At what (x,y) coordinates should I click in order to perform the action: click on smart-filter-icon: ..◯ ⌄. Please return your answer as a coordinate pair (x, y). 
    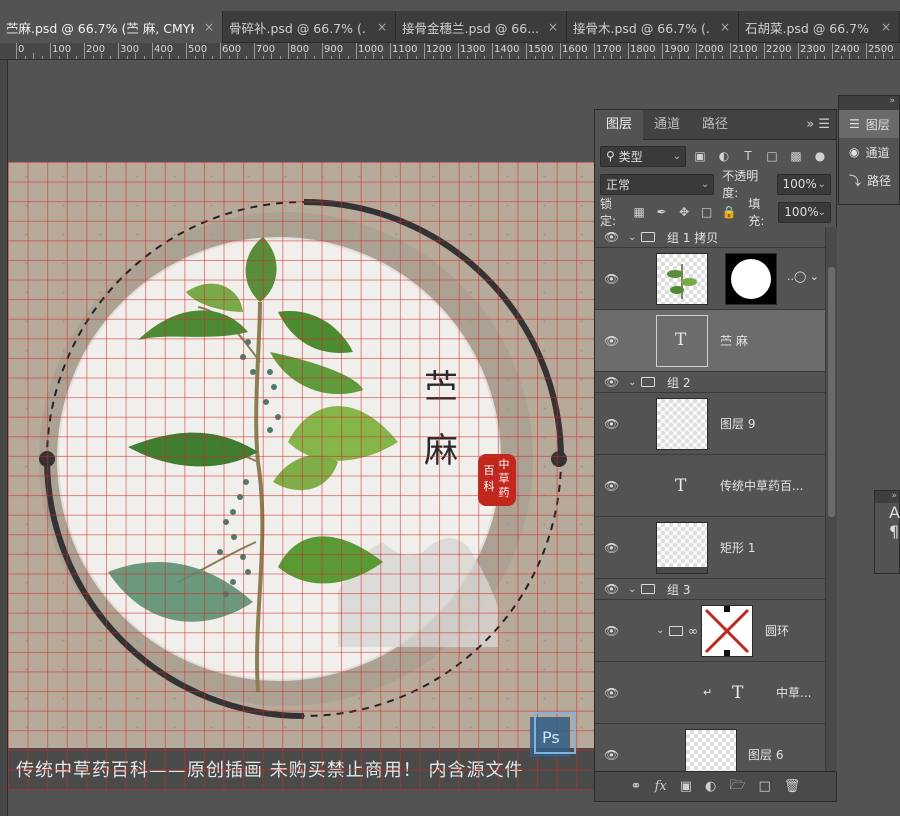
    Looking at the image, I should click on (803, 276).